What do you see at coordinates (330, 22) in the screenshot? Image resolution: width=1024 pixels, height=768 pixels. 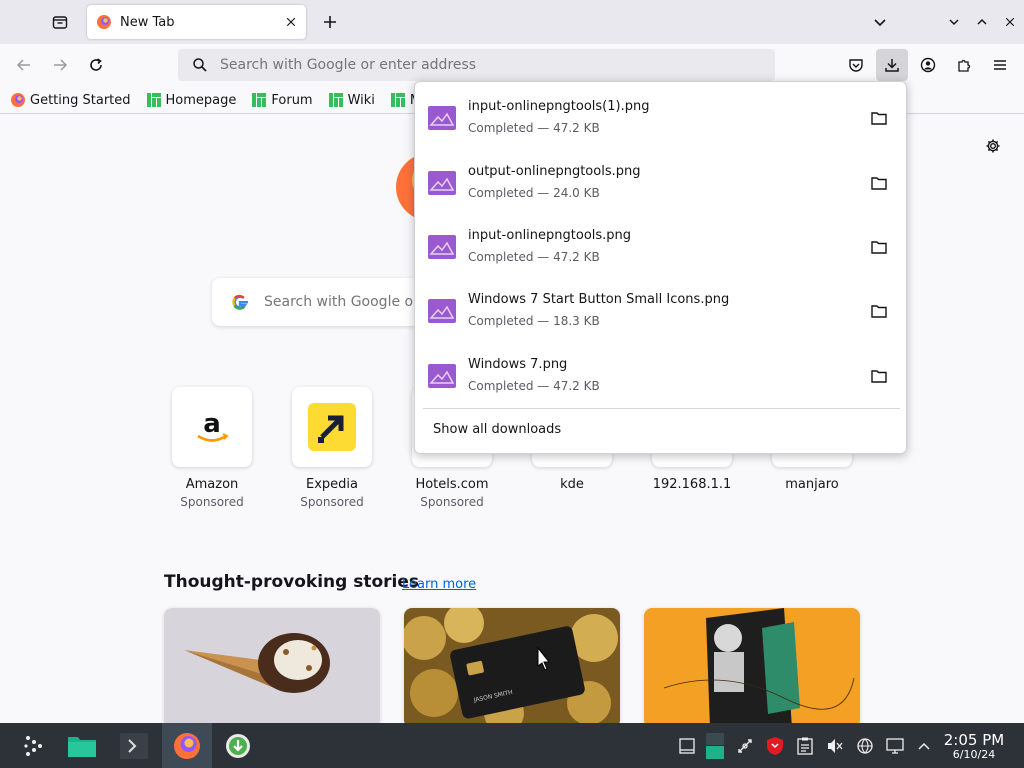 I see `new-tab-button` at bounding box center [330, 22].